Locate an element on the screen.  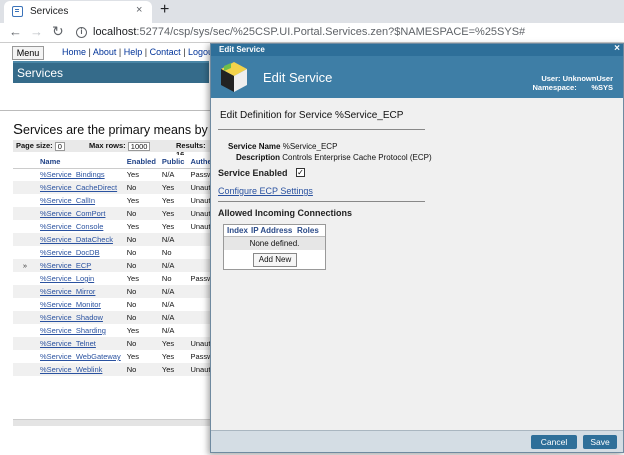
table-row: %Service_Monitor No N/A is located at coordinates (117, 304).